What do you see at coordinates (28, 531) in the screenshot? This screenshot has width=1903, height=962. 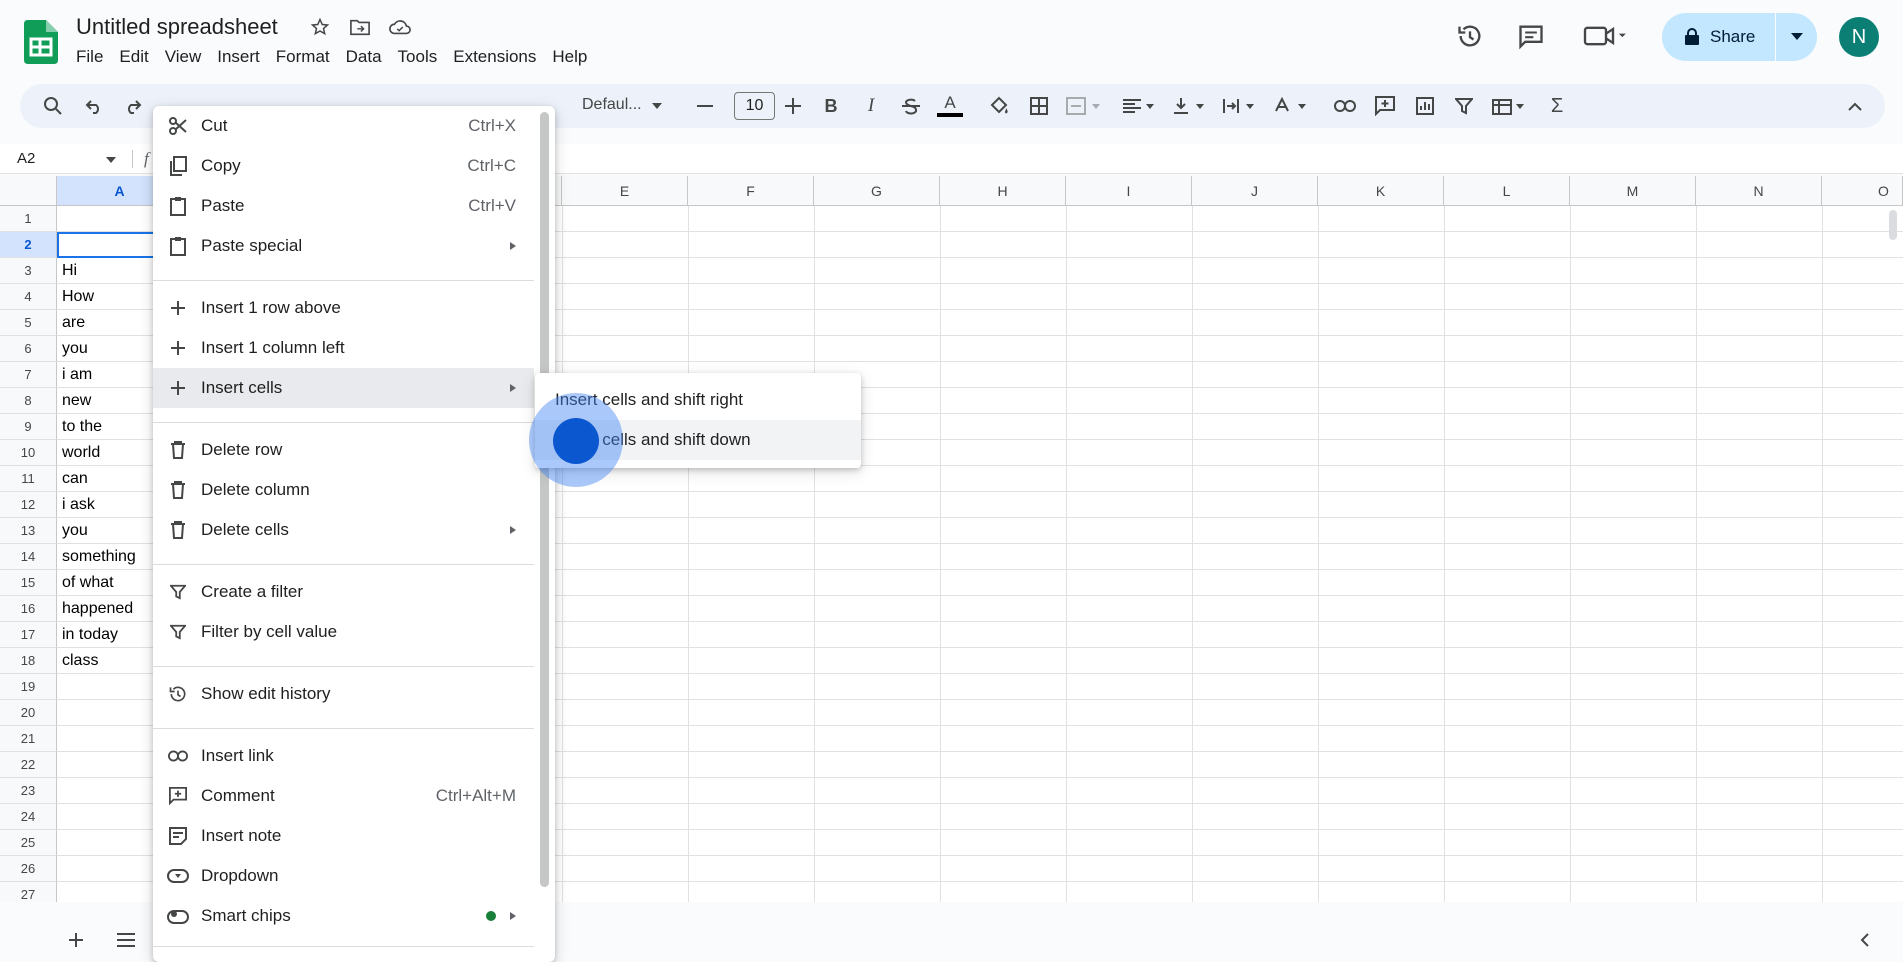 I see `row-header: 13` at bounding box center [28, 531].